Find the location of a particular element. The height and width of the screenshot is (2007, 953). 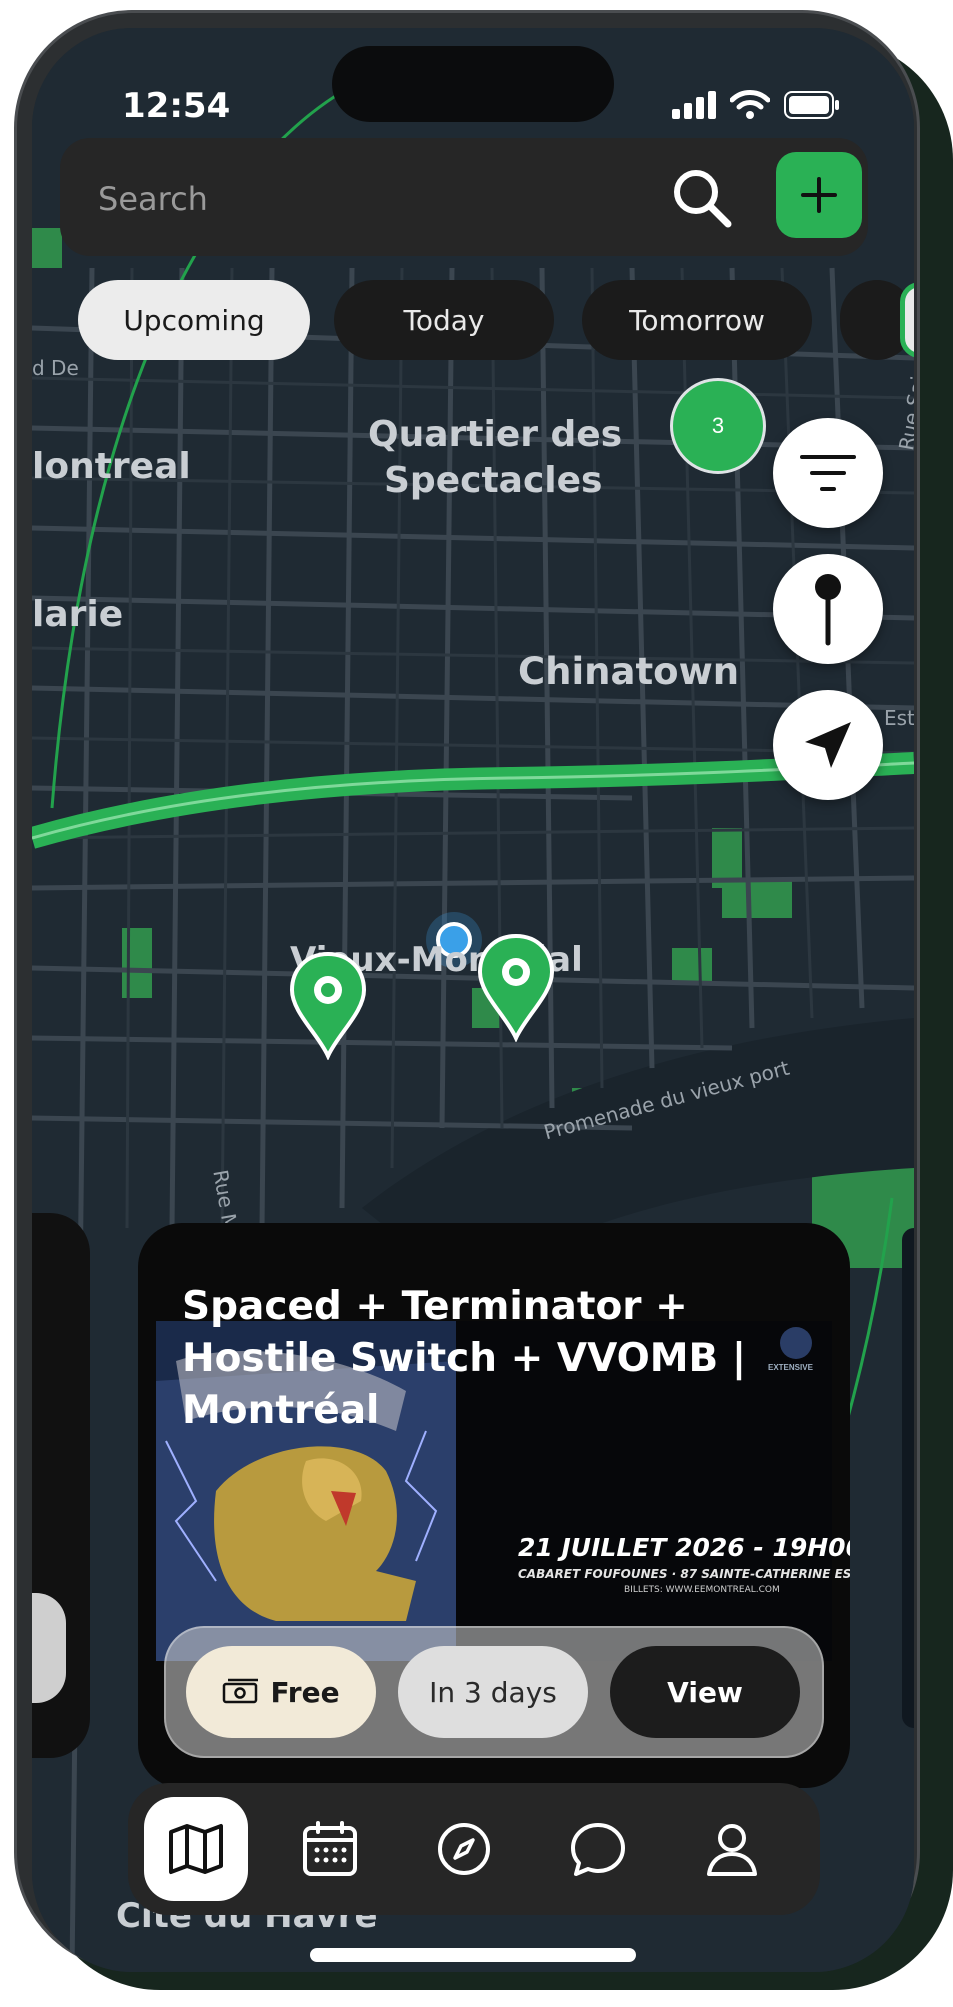

map-label-marie: larie is located at coordinates (78, 614).